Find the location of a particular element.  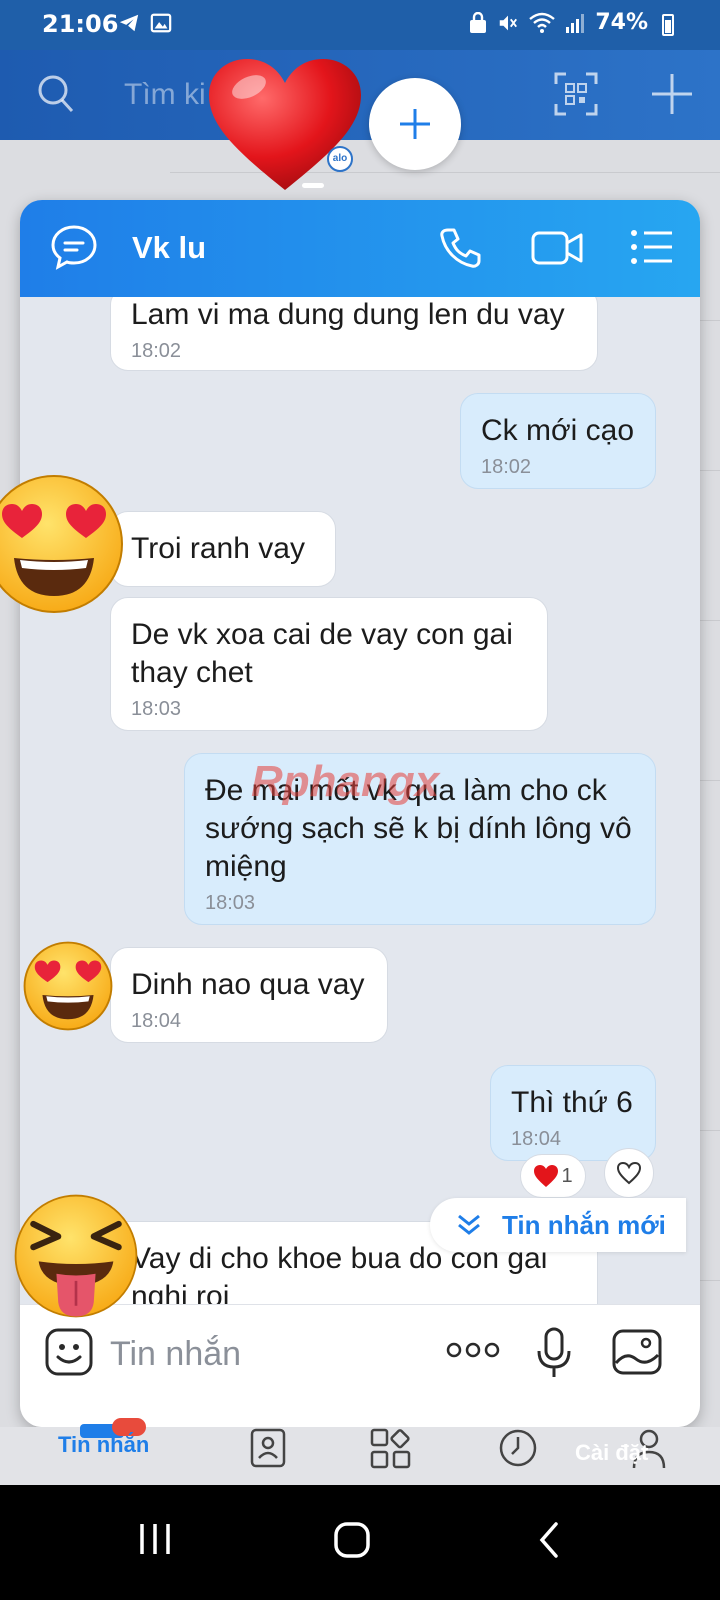

sent-message: Thì thứ 6 18:04 is located at coordinates (573, 1113).